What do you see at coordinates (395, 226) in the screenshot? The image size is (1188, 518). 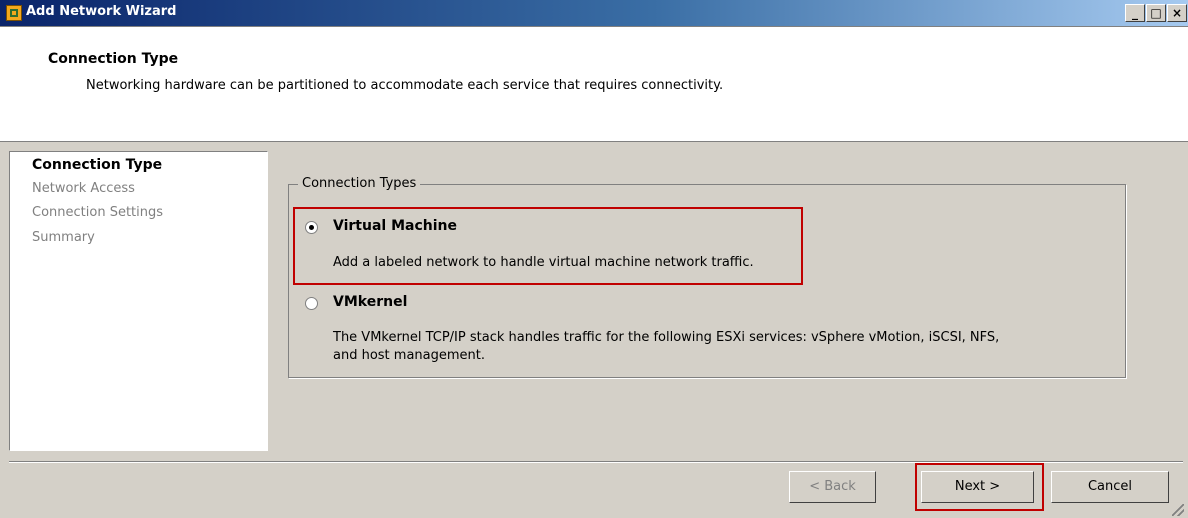 I see `virtual-machine-label: Virtual Machine` at bounding box center [395, 226].